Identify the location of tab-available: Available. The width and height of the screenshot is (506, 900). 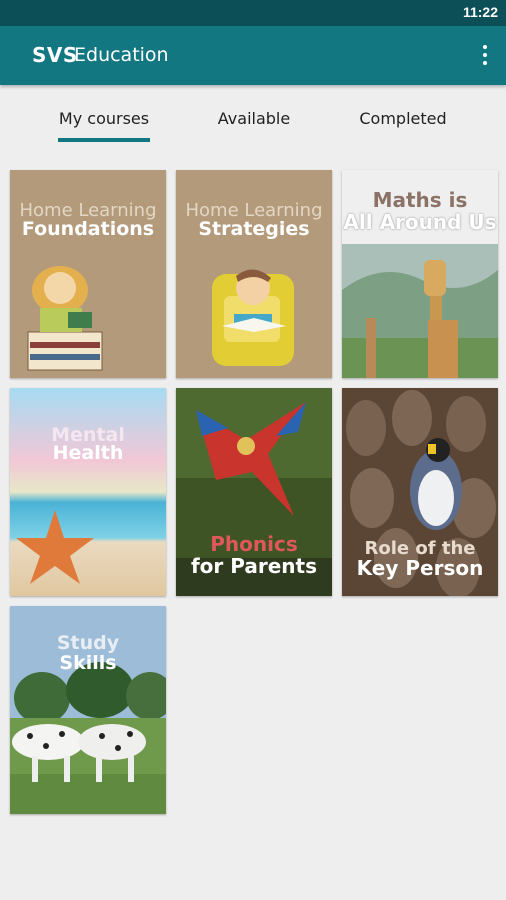
(254, 118).